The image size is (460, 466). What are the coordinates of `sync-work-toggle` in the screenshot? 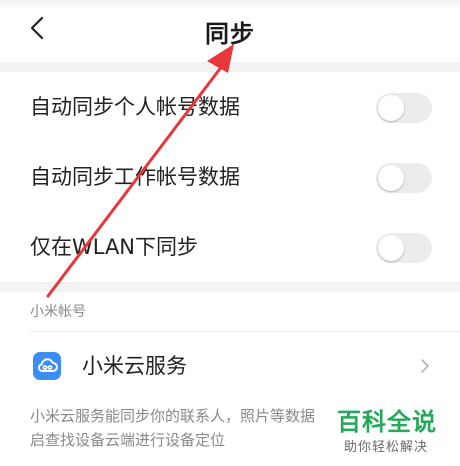 It's located at (404, 178).